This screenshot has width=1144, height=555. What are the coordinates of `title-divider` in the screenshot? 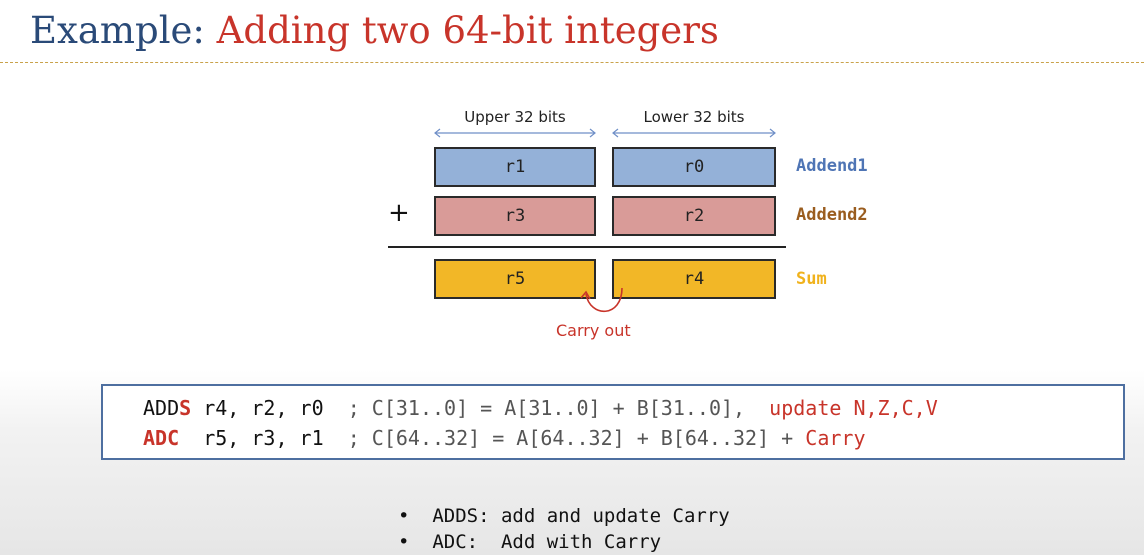 It's located at (572, 62).